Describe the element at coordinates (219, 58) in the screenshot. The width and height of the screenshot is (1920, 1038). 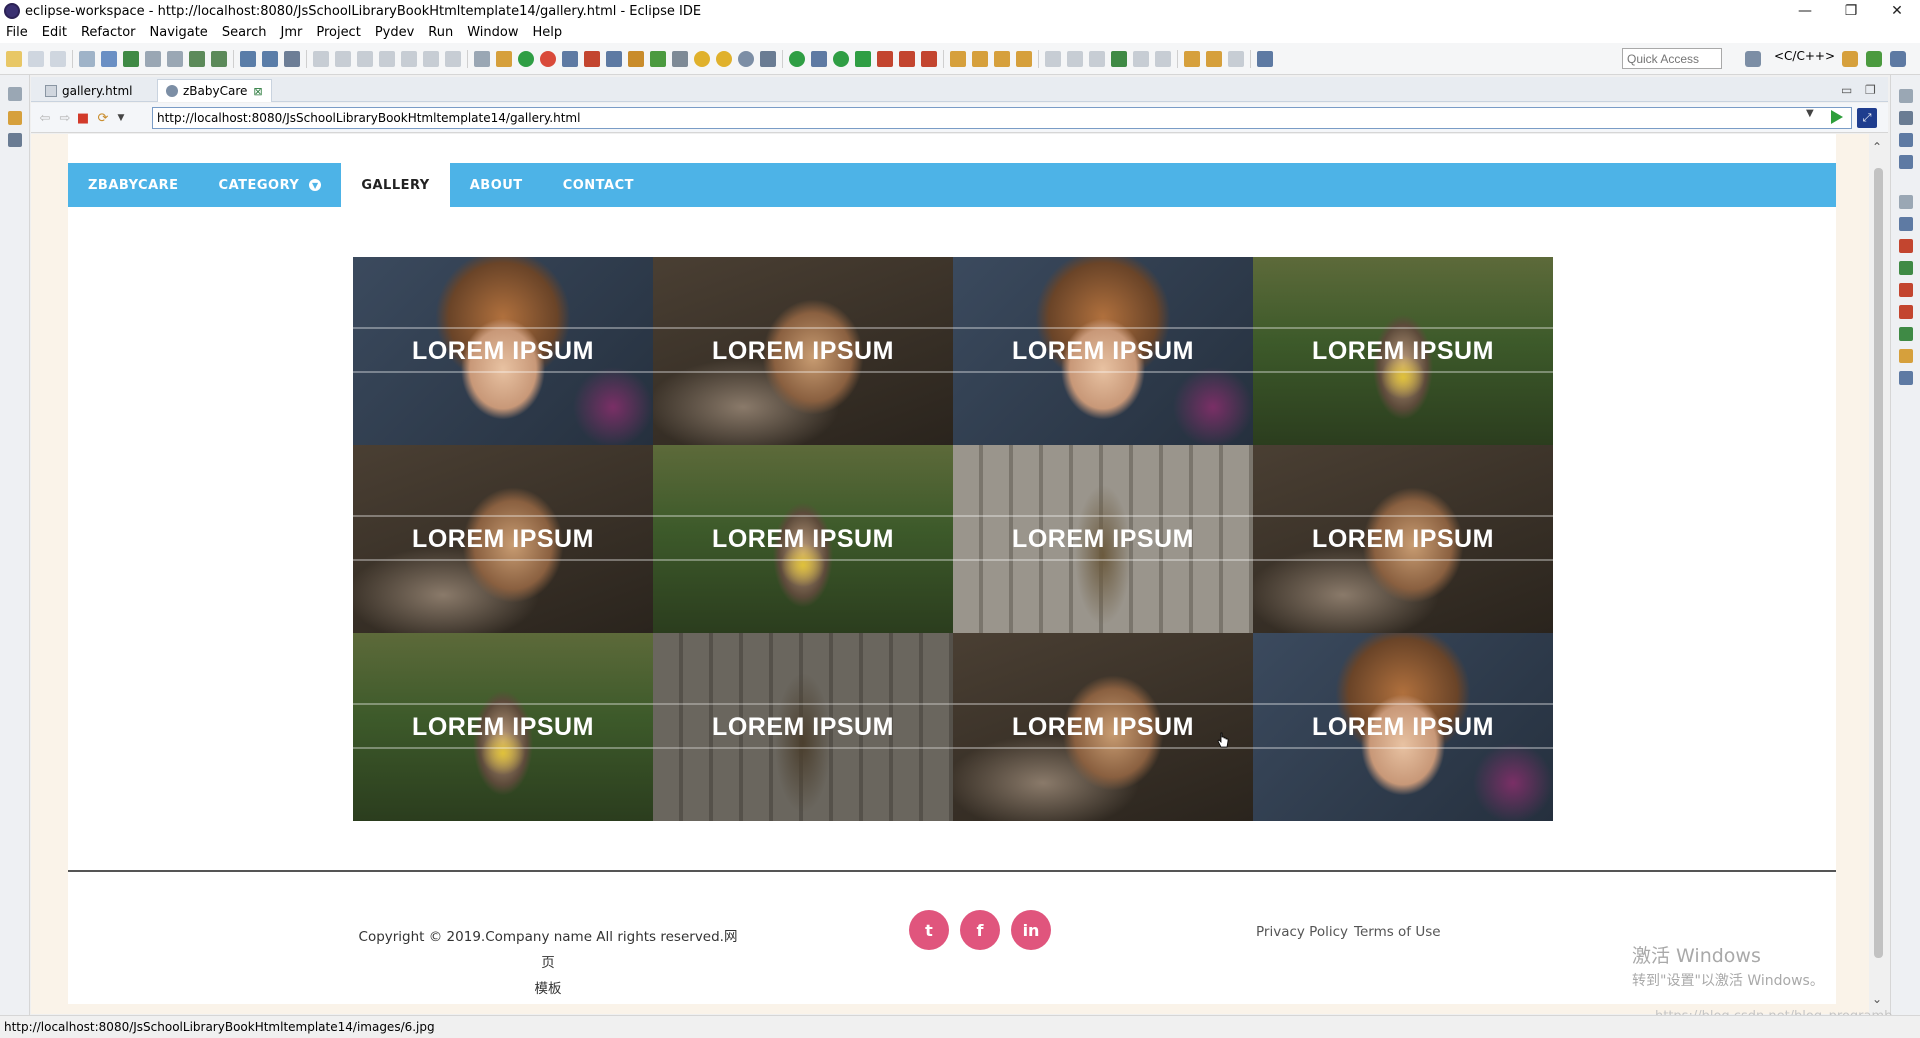
I see `search-type-icon` at that location.